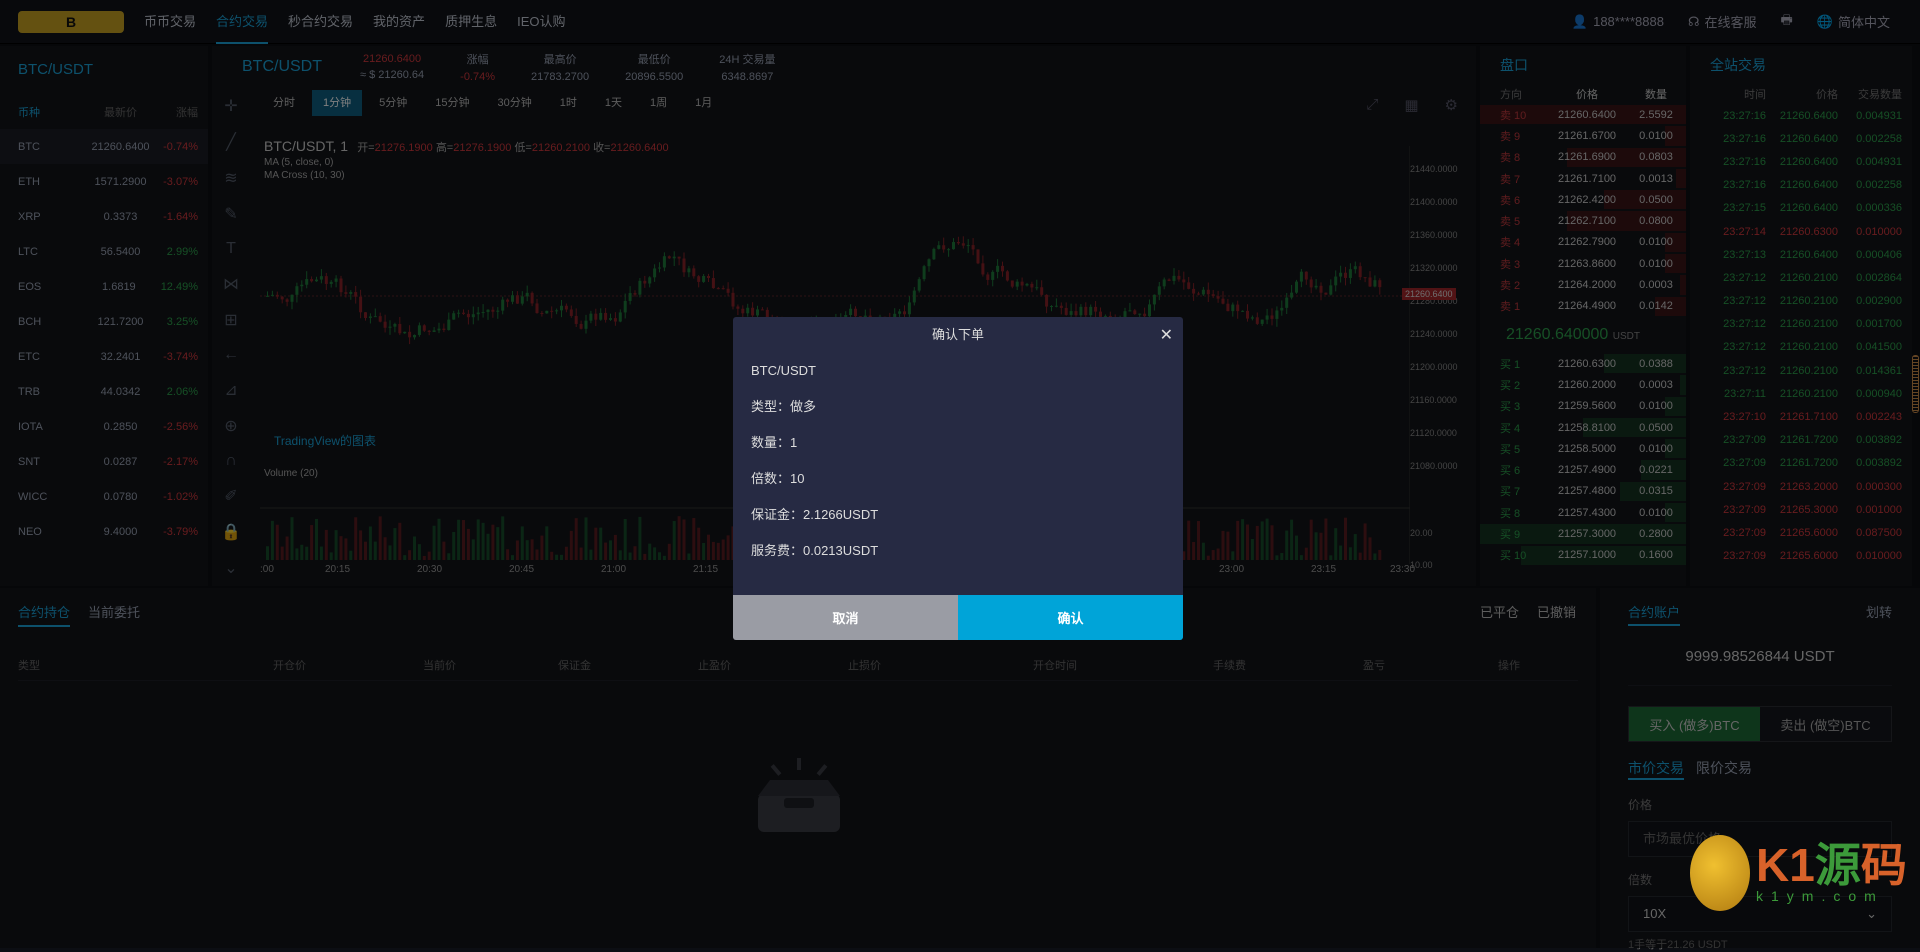 The height and width of the screenshot is (952, 1920). What do you see at coordinates (1070, 617) in the screenshot?
I see `confirm-button: 确认` at bounding box center [1070, 617].